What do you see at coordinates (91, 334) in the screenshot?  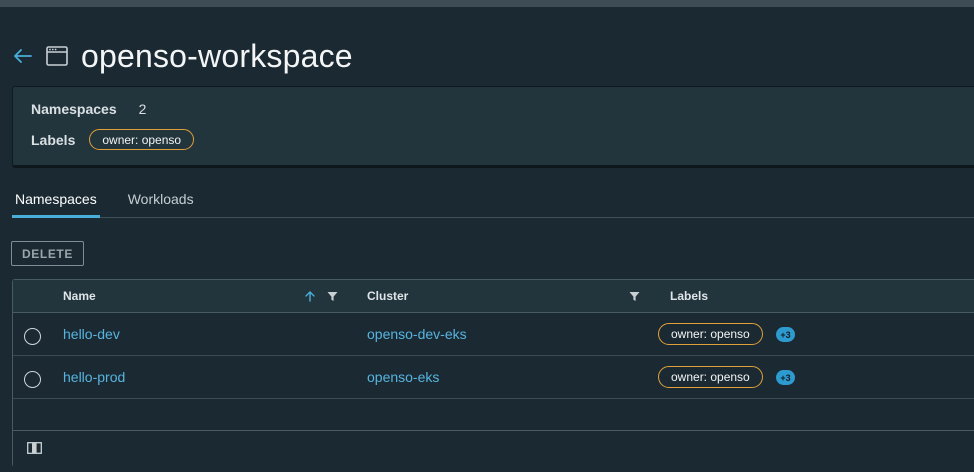 I see `namespace-link: hello-dev` at bounding box center [91, 334].